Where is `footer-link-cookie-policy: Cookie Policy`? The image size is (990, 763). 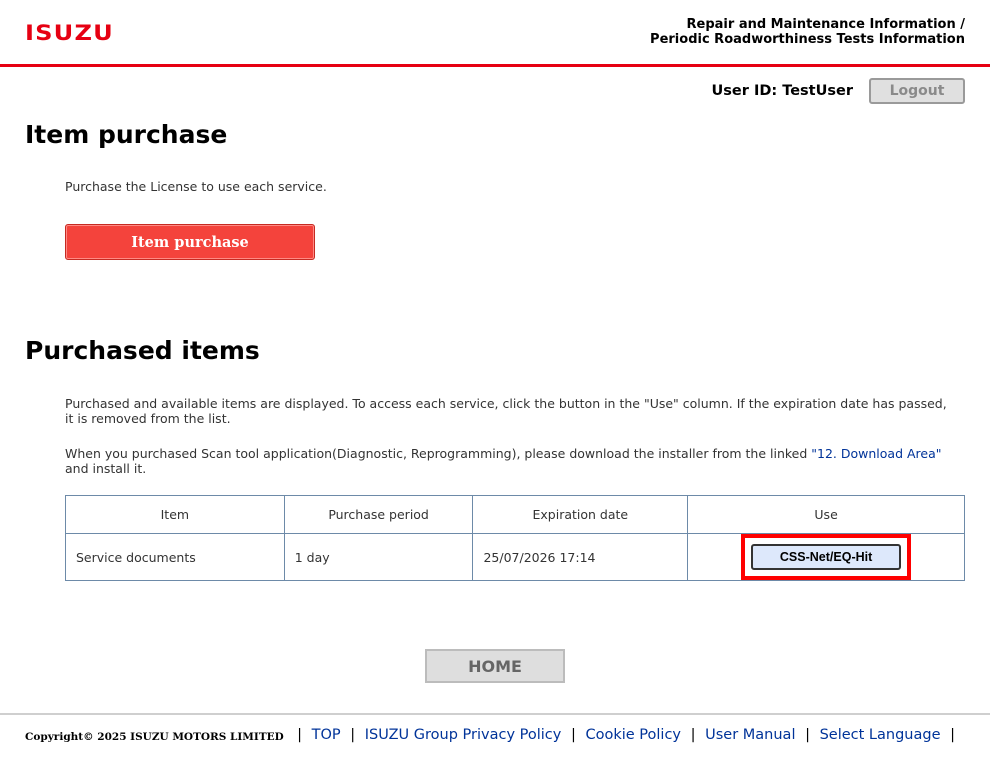
footer-link-cookie-policy: Cookie Policy is located at coordinates (633, 735).